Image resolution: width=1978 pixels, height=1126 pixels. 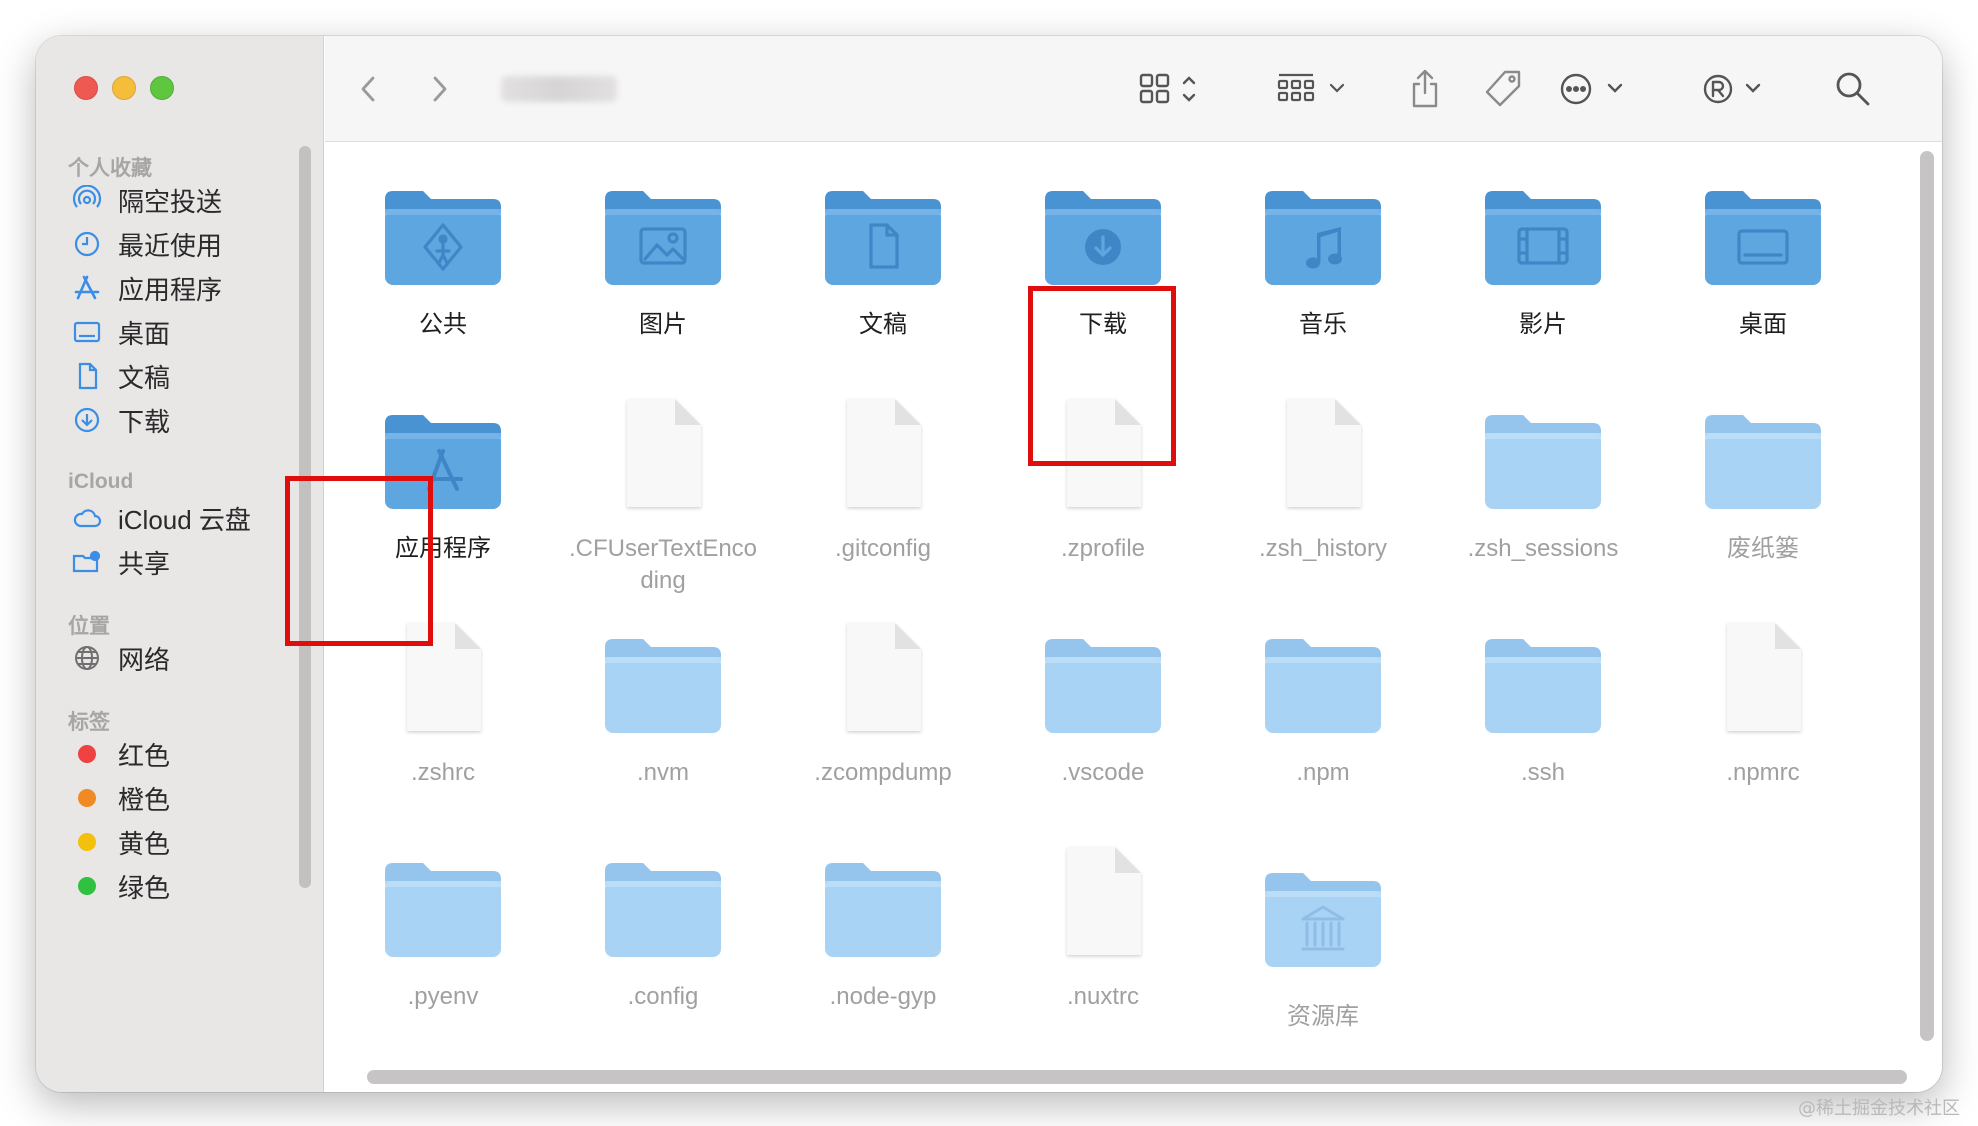 I want to click on sidebar-item-shared: 共享, so click(x=120, y=562).